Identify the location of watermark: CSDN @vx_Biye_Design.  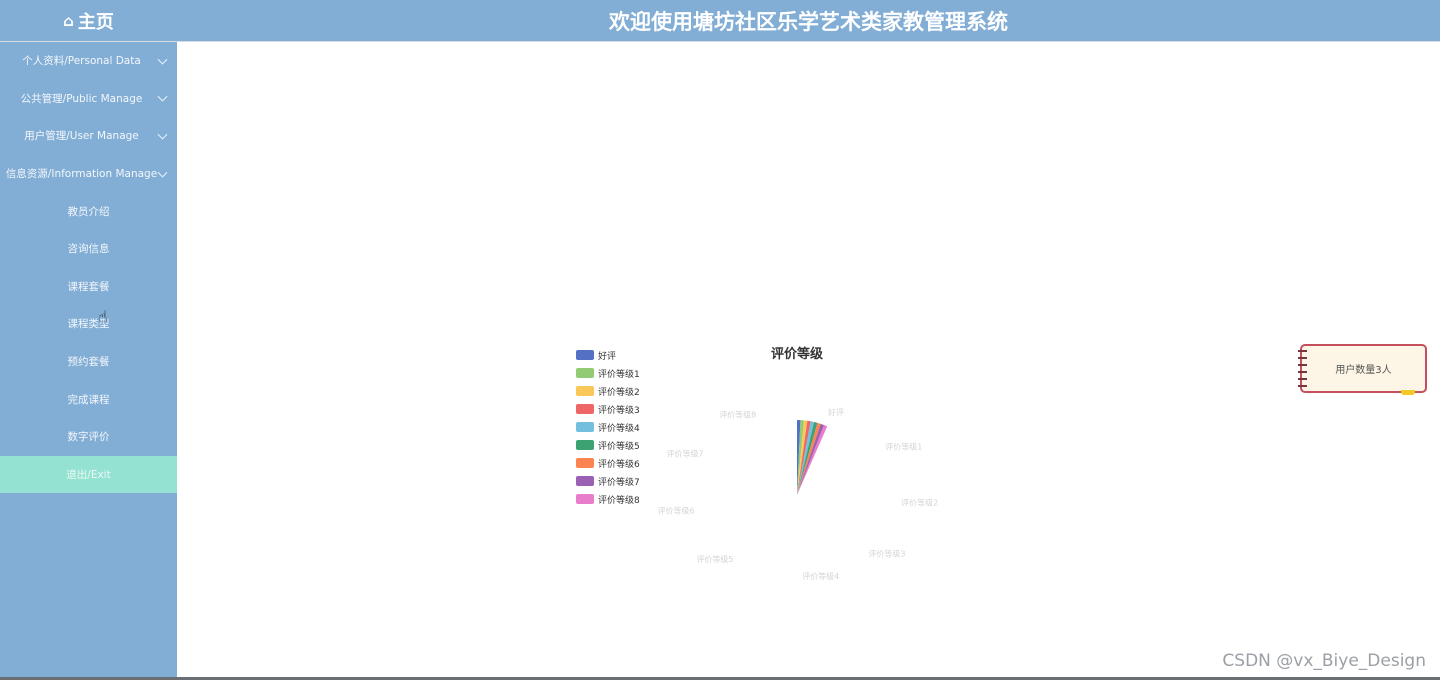
(1324, 661).